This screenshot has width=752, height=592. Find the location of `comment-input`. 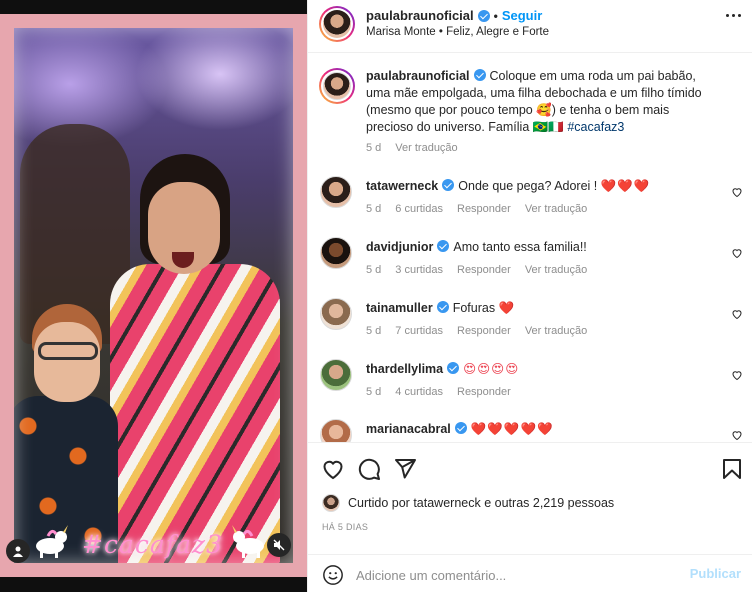

comment-input is located at coordinates (516, 575).